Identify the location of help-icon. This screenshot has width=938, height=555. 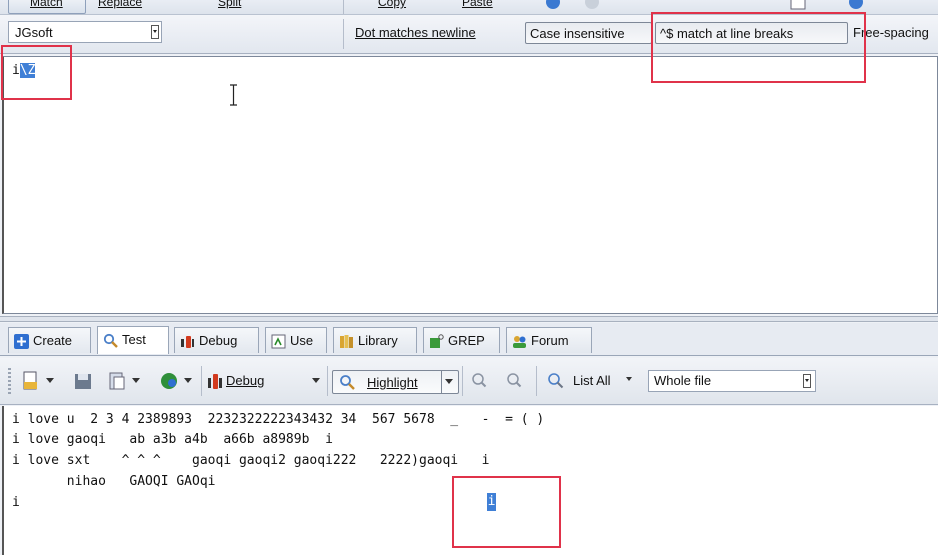
(856, 5).